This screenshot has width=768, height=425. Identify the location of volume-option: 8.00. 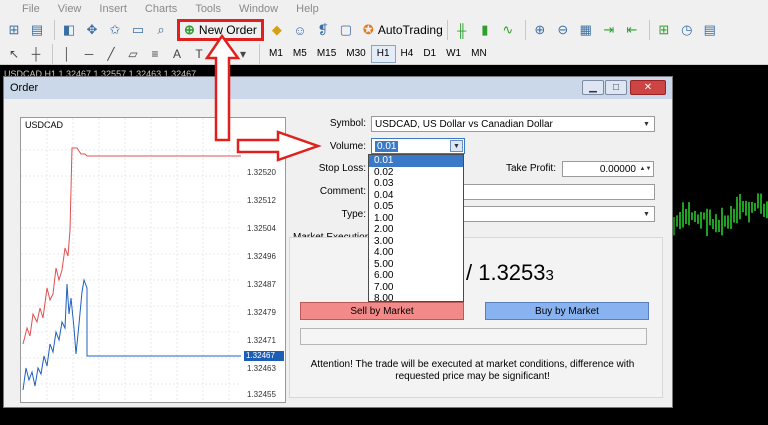
(416, 299).